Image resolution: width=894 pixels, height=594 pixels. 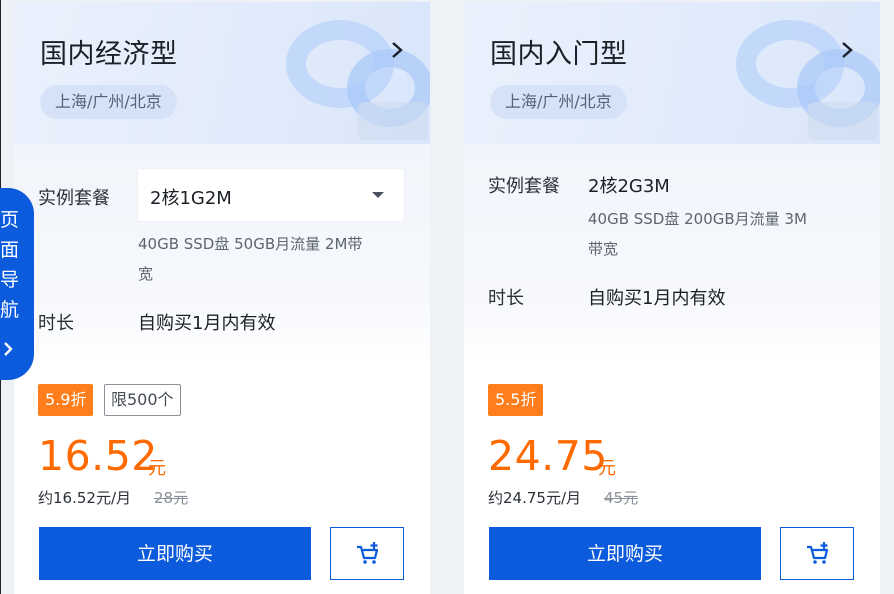 I want to click on spec-description-line1: 40GB SSD盘 50GB月流量 2M带, so click(x=250, y=244).